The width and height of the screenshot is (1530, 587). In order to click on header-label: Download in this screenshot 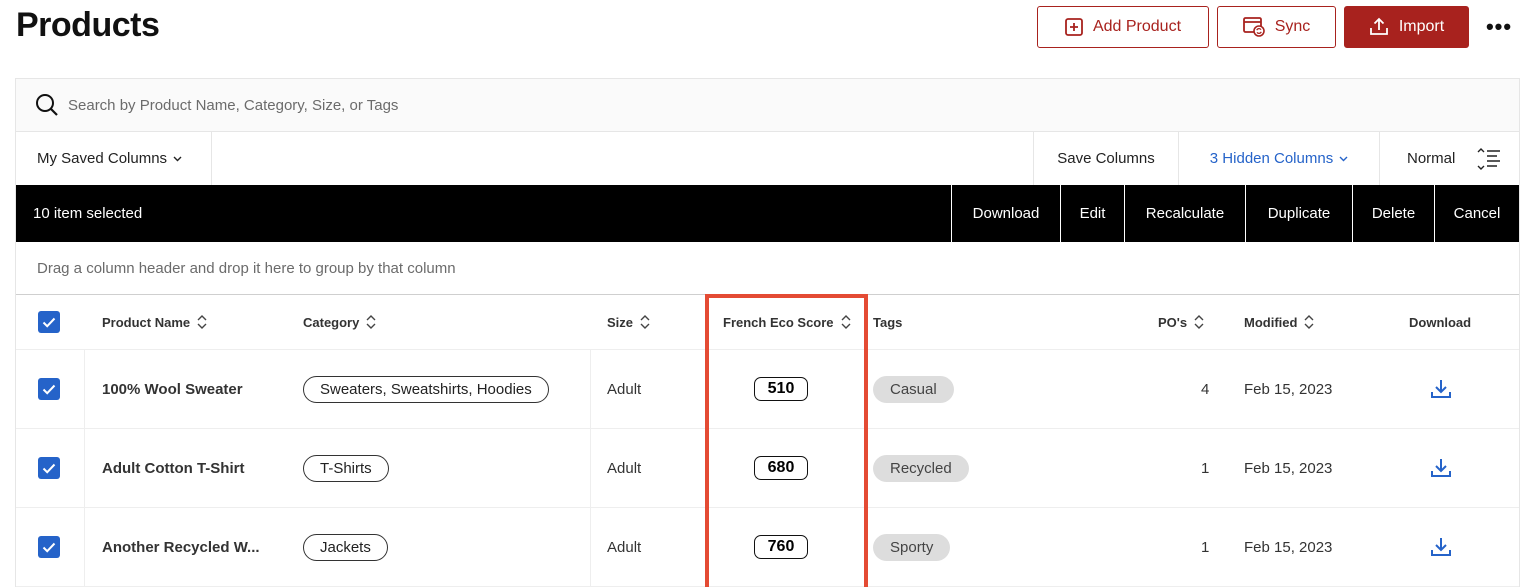, I will do `click(1440, 322)`.